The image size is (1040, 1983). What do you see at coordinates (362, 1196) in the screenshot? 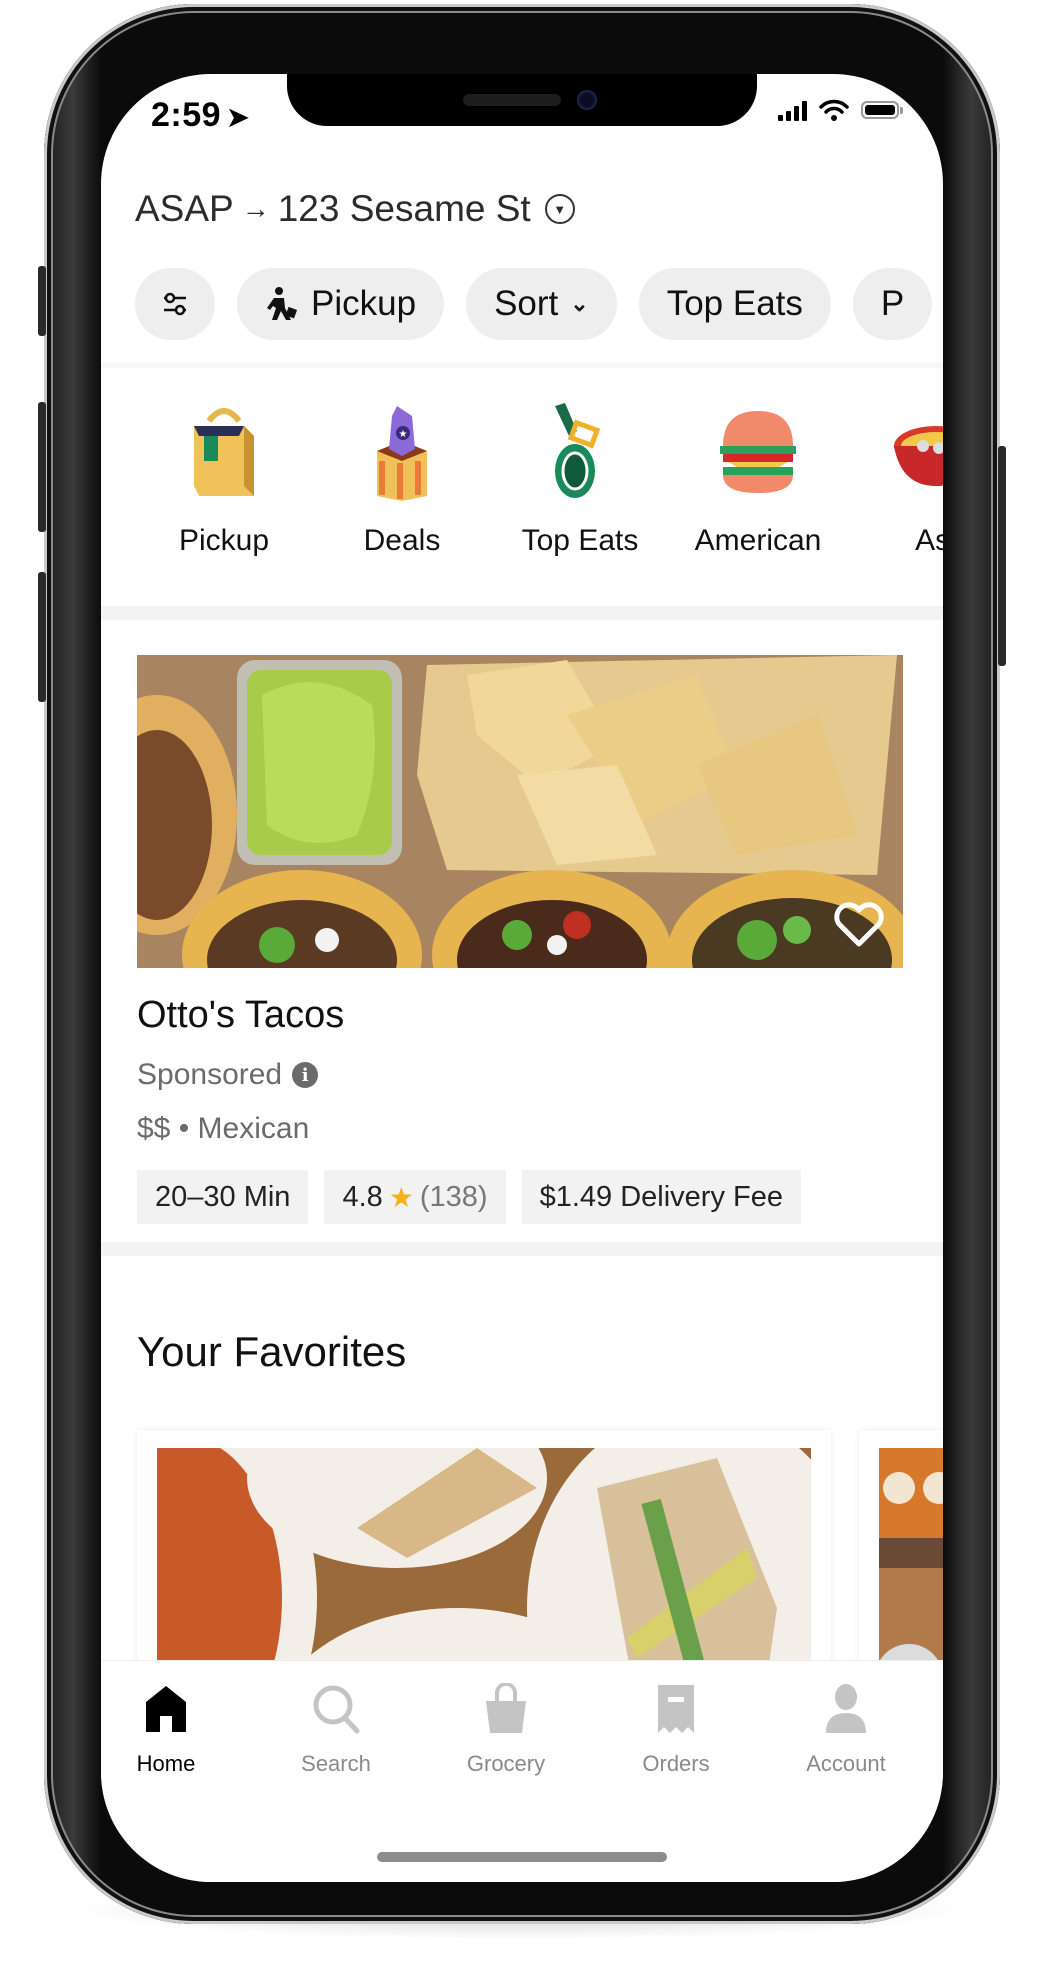
I see `rating-value: 4.8` at bounding box center [362, 1196].